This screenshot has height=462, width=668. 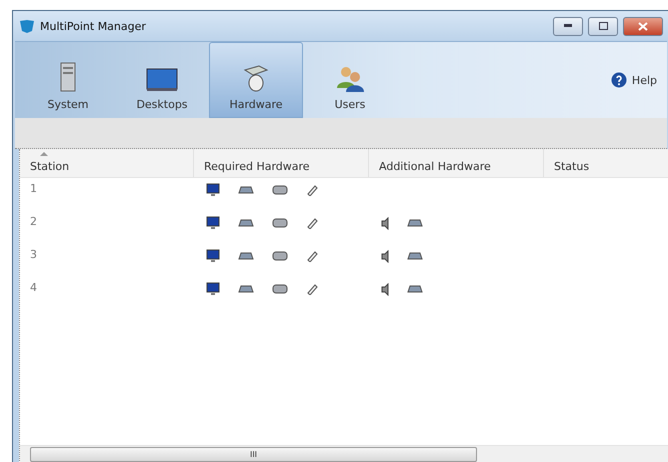 I want to click on minimize-button, so click(x=568, y=26).